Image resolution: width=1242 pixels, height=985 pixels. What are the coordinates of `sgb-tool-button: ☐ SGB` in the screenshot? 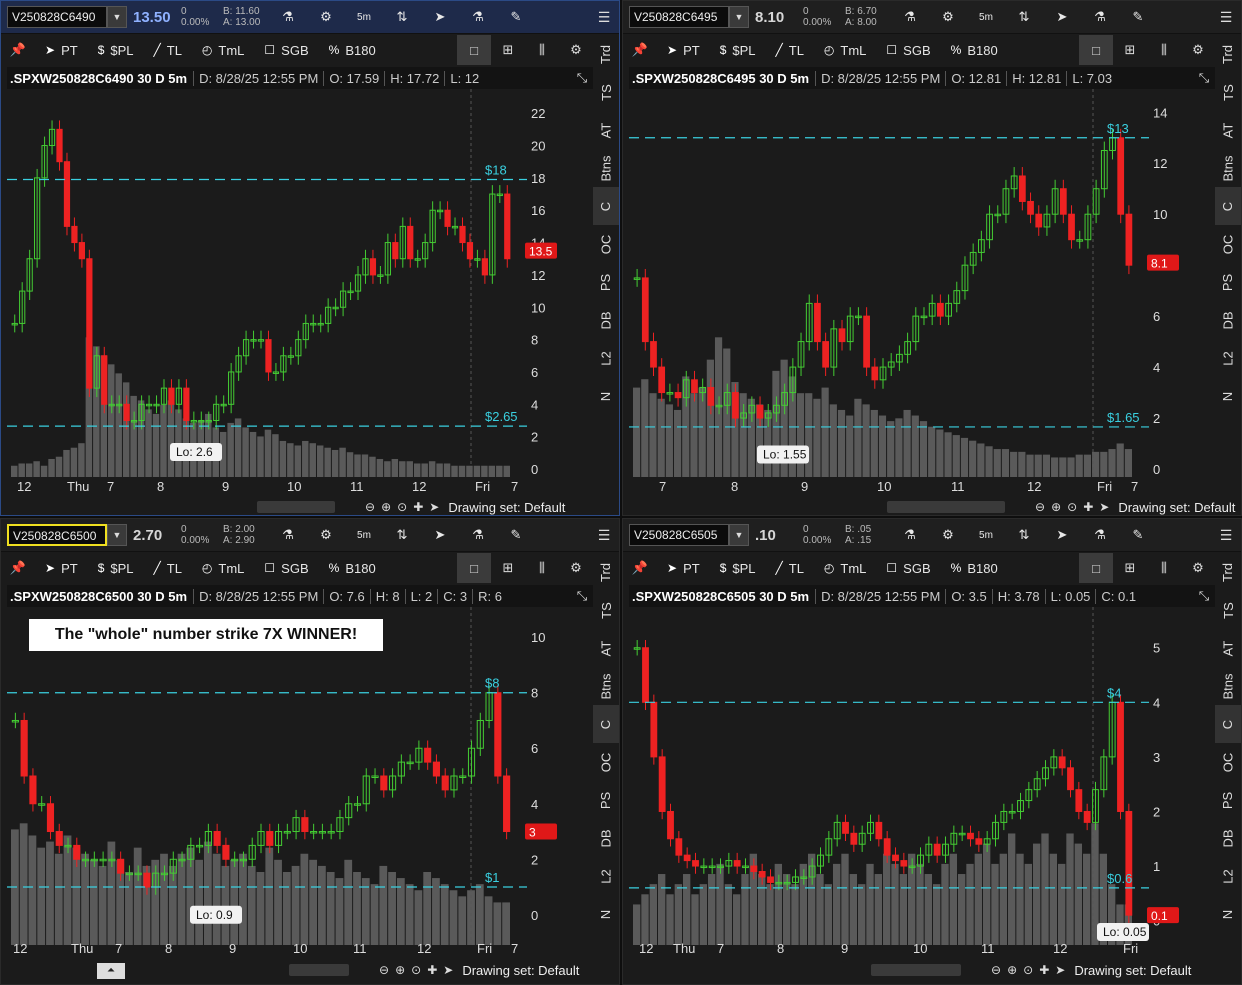 It's located at (908, 50).